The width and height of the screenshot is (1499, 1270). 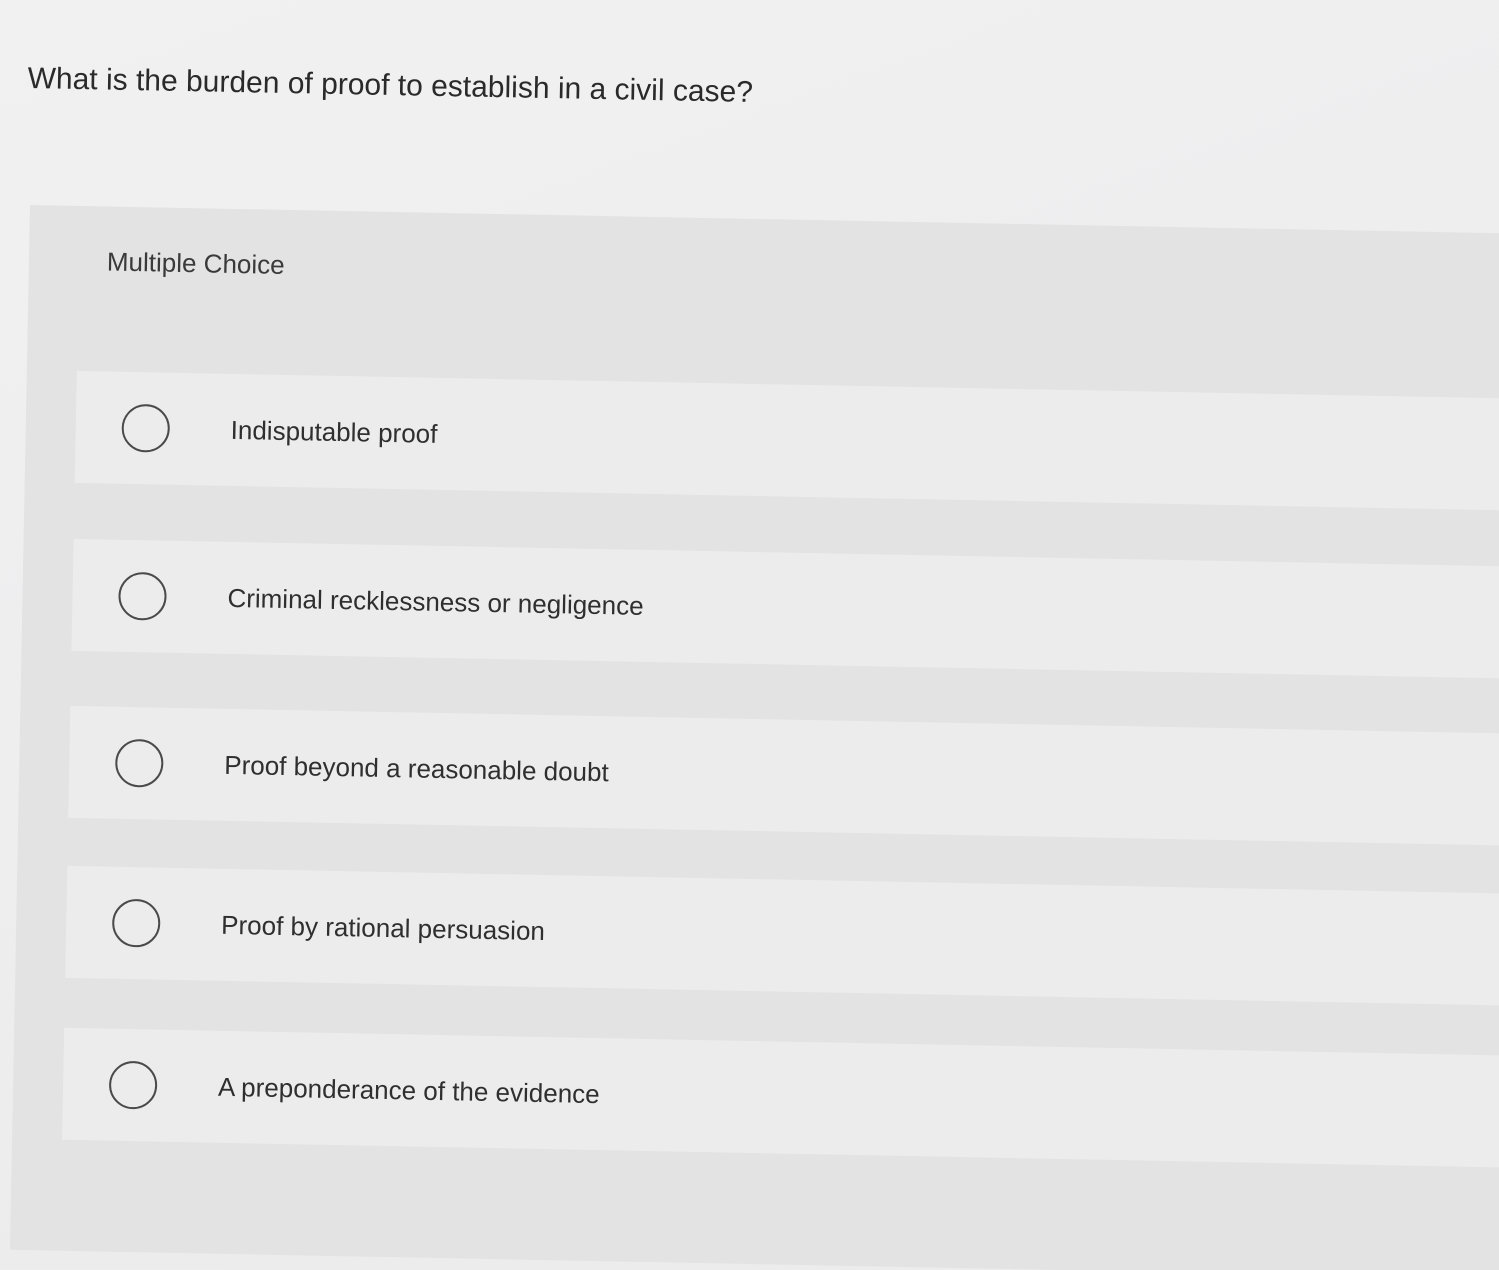 I want to click on answer-option-3: Proof beyond a reasonable doubt, so click(x=783, y=776).